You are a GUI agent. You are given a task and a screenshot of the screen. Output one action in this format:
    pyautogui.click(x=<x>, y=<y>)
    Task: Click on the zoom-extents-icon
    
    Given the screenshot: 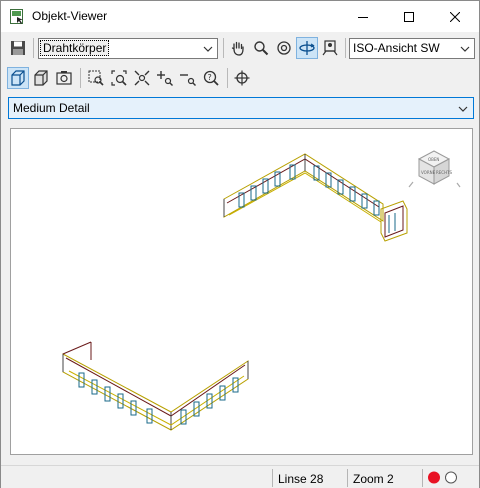 What is the action you would take?
    pyautogui.click(x=119, y=78)
    